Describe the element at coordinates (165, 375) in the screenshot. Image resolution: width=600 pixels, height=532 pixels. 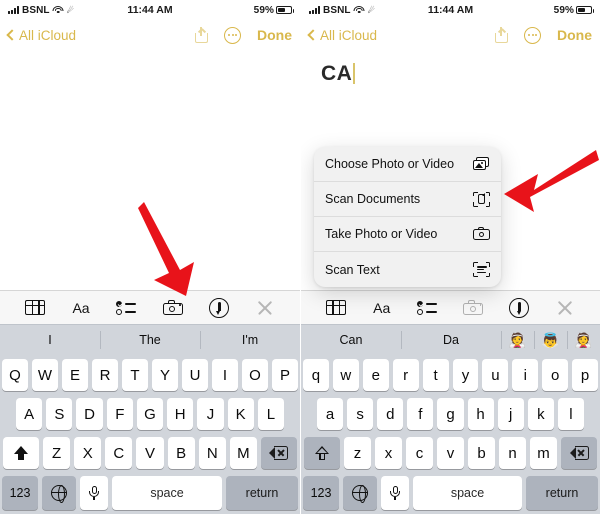
I see `key: Y` at that location.